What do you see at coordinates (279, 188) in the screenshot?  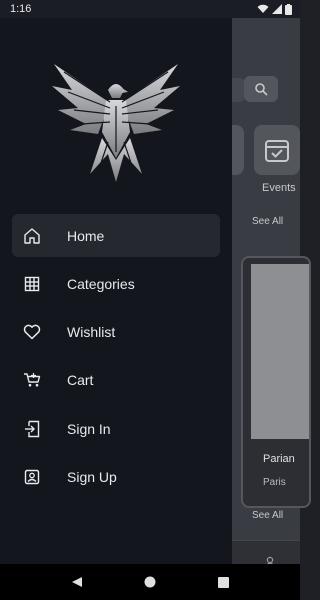 I see `category-label: Events` at bounding box center [279, 188].